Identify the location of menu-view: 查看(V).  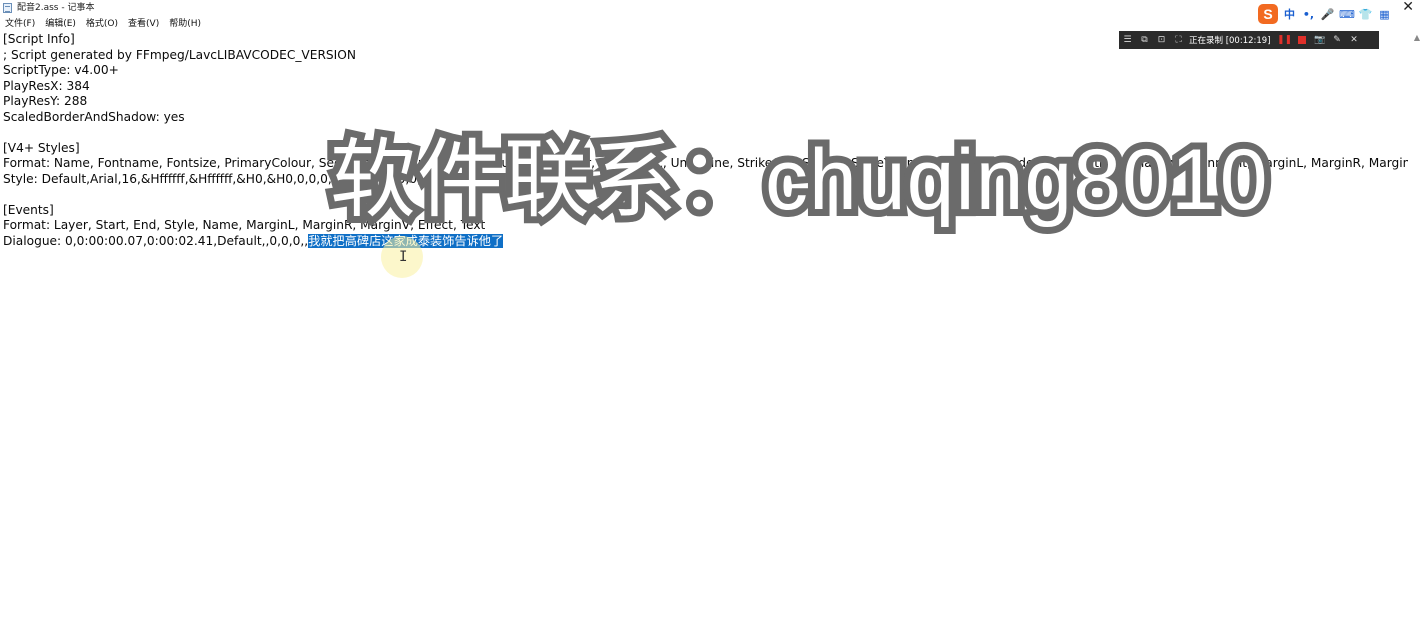
(143, 24).